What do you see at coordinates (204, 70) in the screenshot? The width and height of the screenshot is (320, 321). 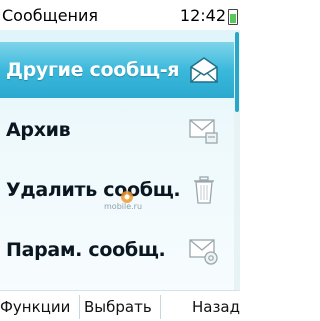 I see `envelope-open-icon` at bounding box center [204, 70].